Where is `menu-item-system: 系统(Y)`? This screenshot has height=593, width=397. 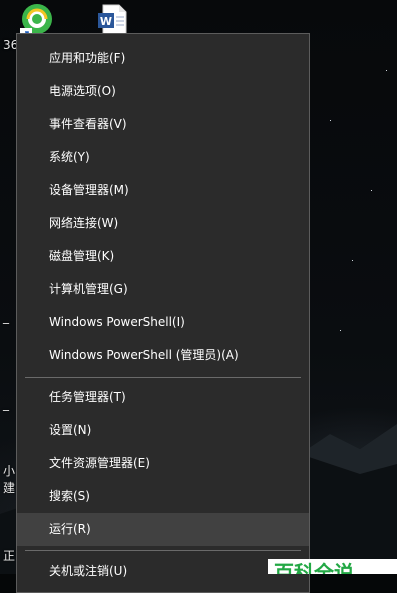 menu-item-system: 系统(Y) is located at coordinates (163, 157).